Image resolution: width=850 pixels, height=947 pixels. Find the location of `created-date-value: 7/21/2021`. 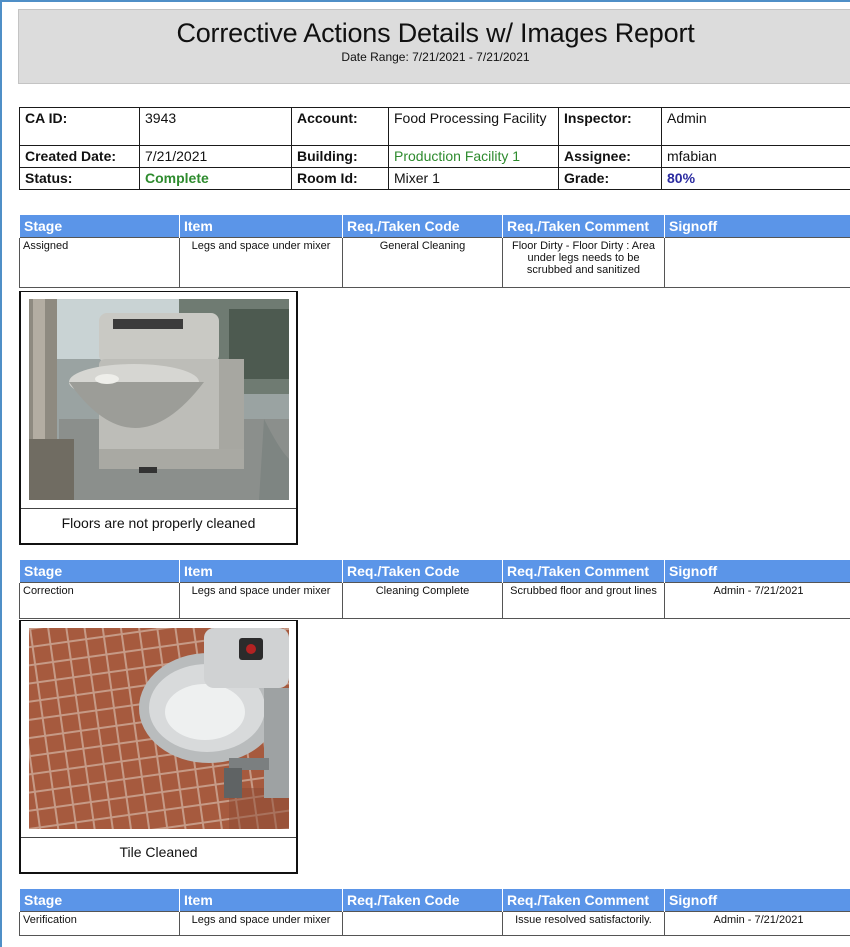

created-date-value: 7/21/2021 is located at coordinates (215, 156).